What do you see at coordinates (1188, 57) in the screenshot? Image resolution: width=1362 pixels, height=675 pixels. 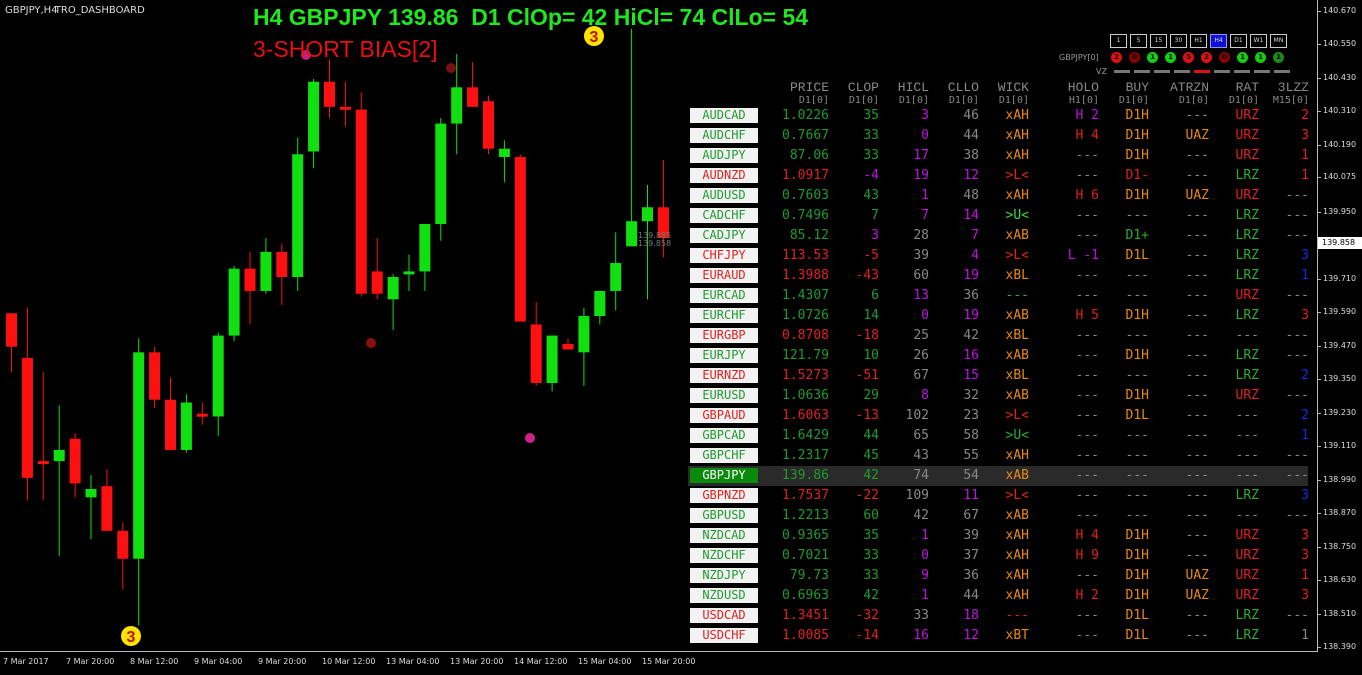 I see `indicator-circle: 5` at bounding box center [1188, 57].